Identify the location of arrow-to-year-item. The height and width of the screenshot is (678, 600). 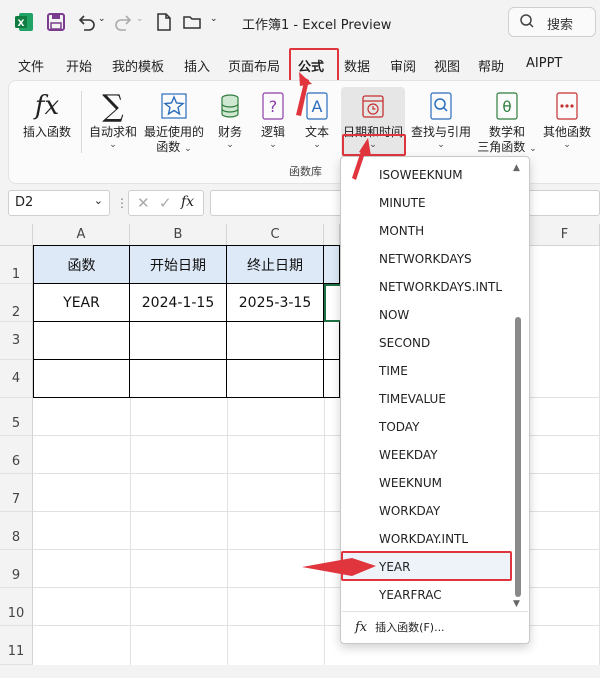
(339, 567).